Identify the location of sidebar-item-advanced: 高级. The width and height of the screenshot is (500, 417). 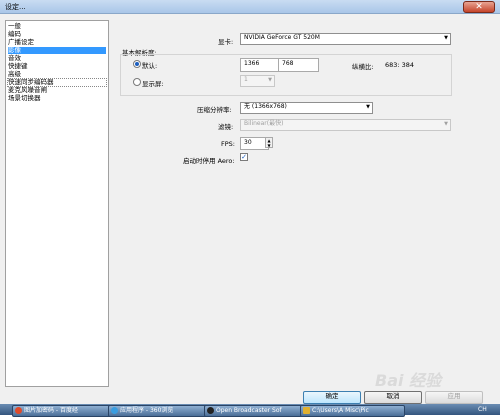
(57, 74).